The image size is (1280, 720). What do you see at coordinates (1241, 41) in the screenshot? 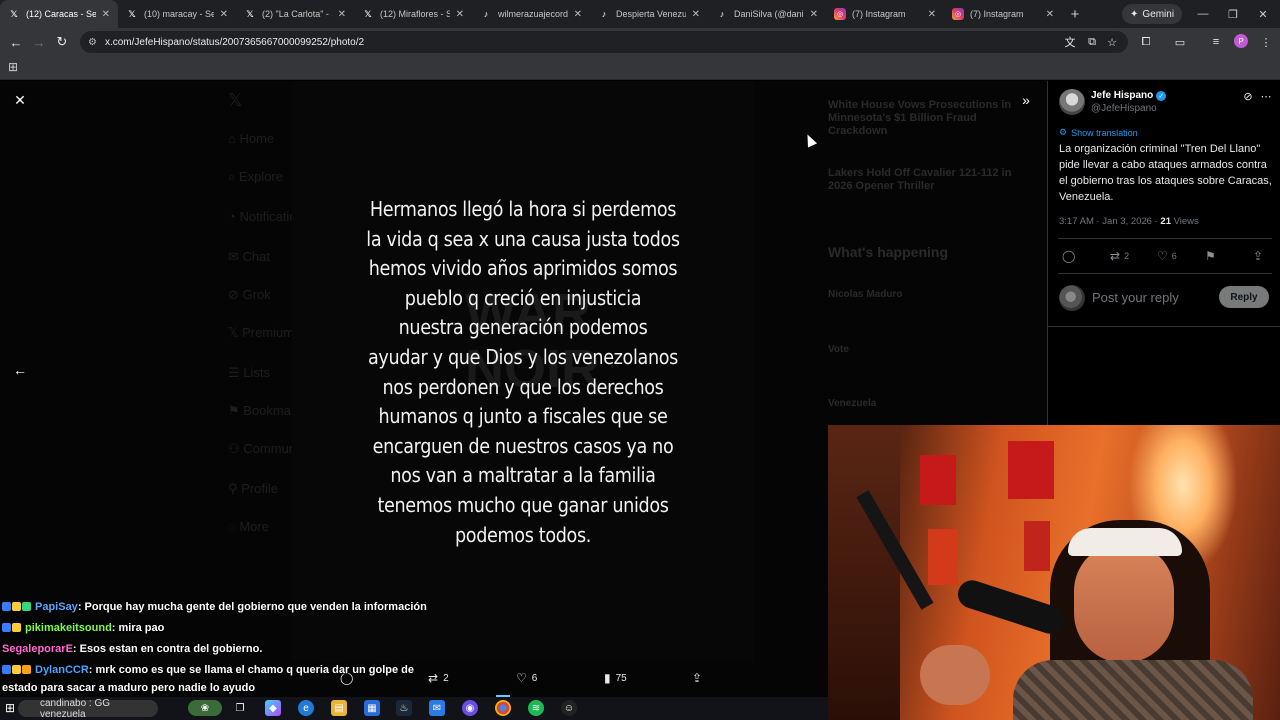
I see `profile-avatar: P` at bounding box center [1241, 41].